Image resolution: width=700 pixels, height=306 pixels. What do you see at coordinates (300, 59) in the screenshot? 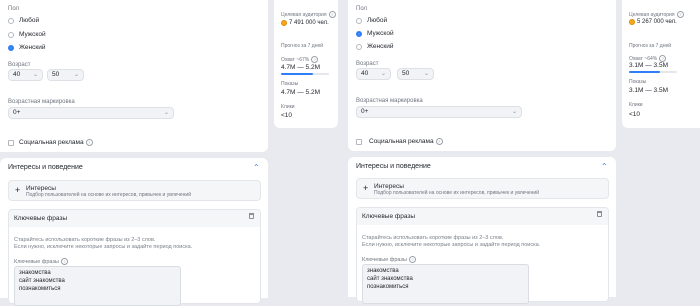
I see `reach-label: Охват ~67%?` at bounding box center [300, 59].